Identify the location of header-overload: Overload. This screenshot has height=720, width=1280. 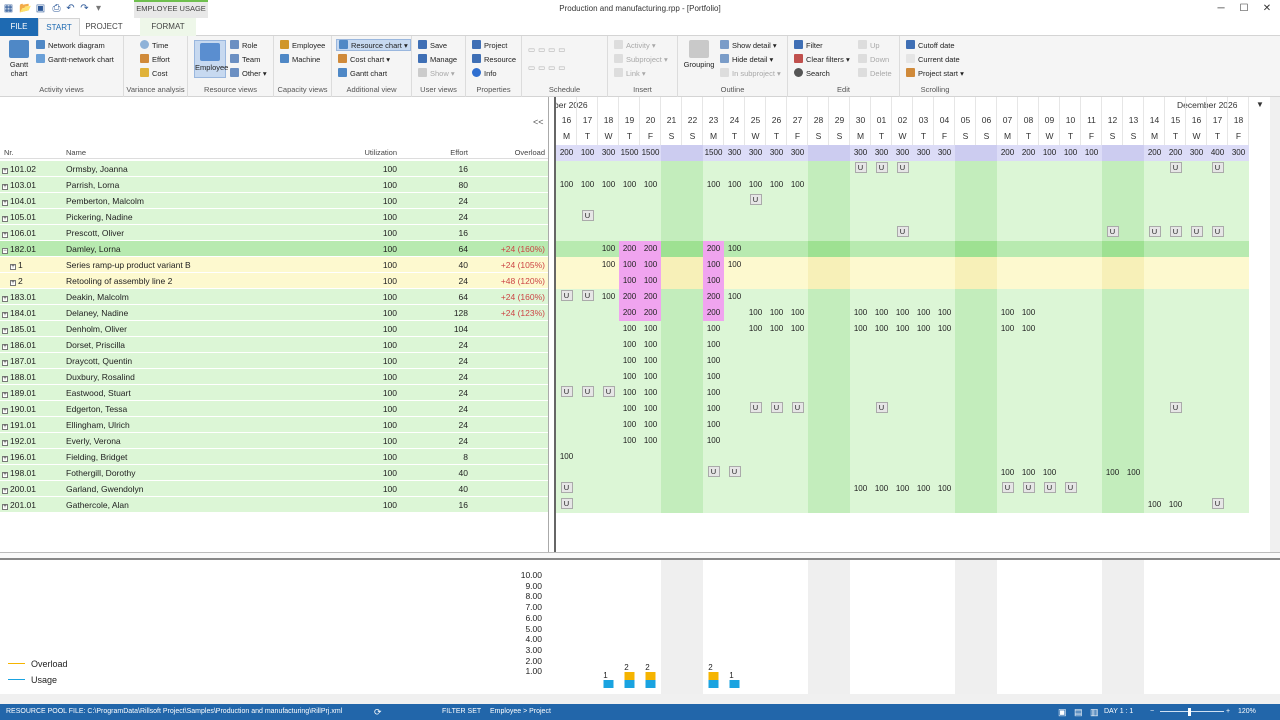
(511, 152).